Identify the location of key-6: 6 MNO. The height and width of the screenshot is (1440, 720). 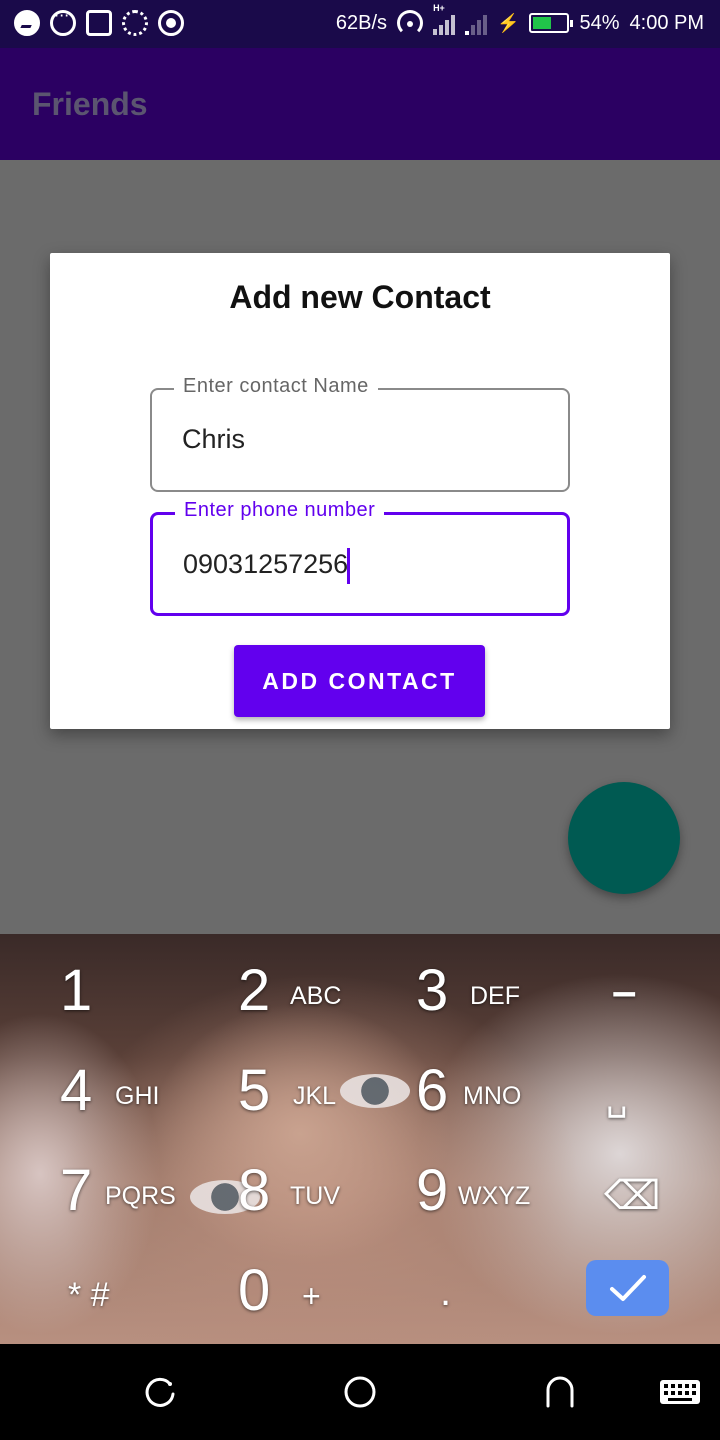
(496, 1084).